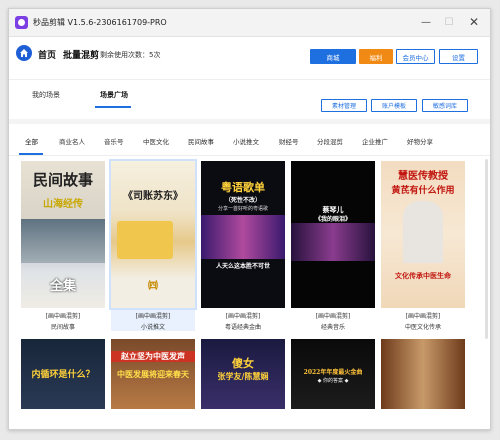 Image resolution: width=500 pixels, height=440 pixels. I want to click on card-thumbnail: 赵立坚为中医发声 中医发展将迎来春天, so click(153, 374).